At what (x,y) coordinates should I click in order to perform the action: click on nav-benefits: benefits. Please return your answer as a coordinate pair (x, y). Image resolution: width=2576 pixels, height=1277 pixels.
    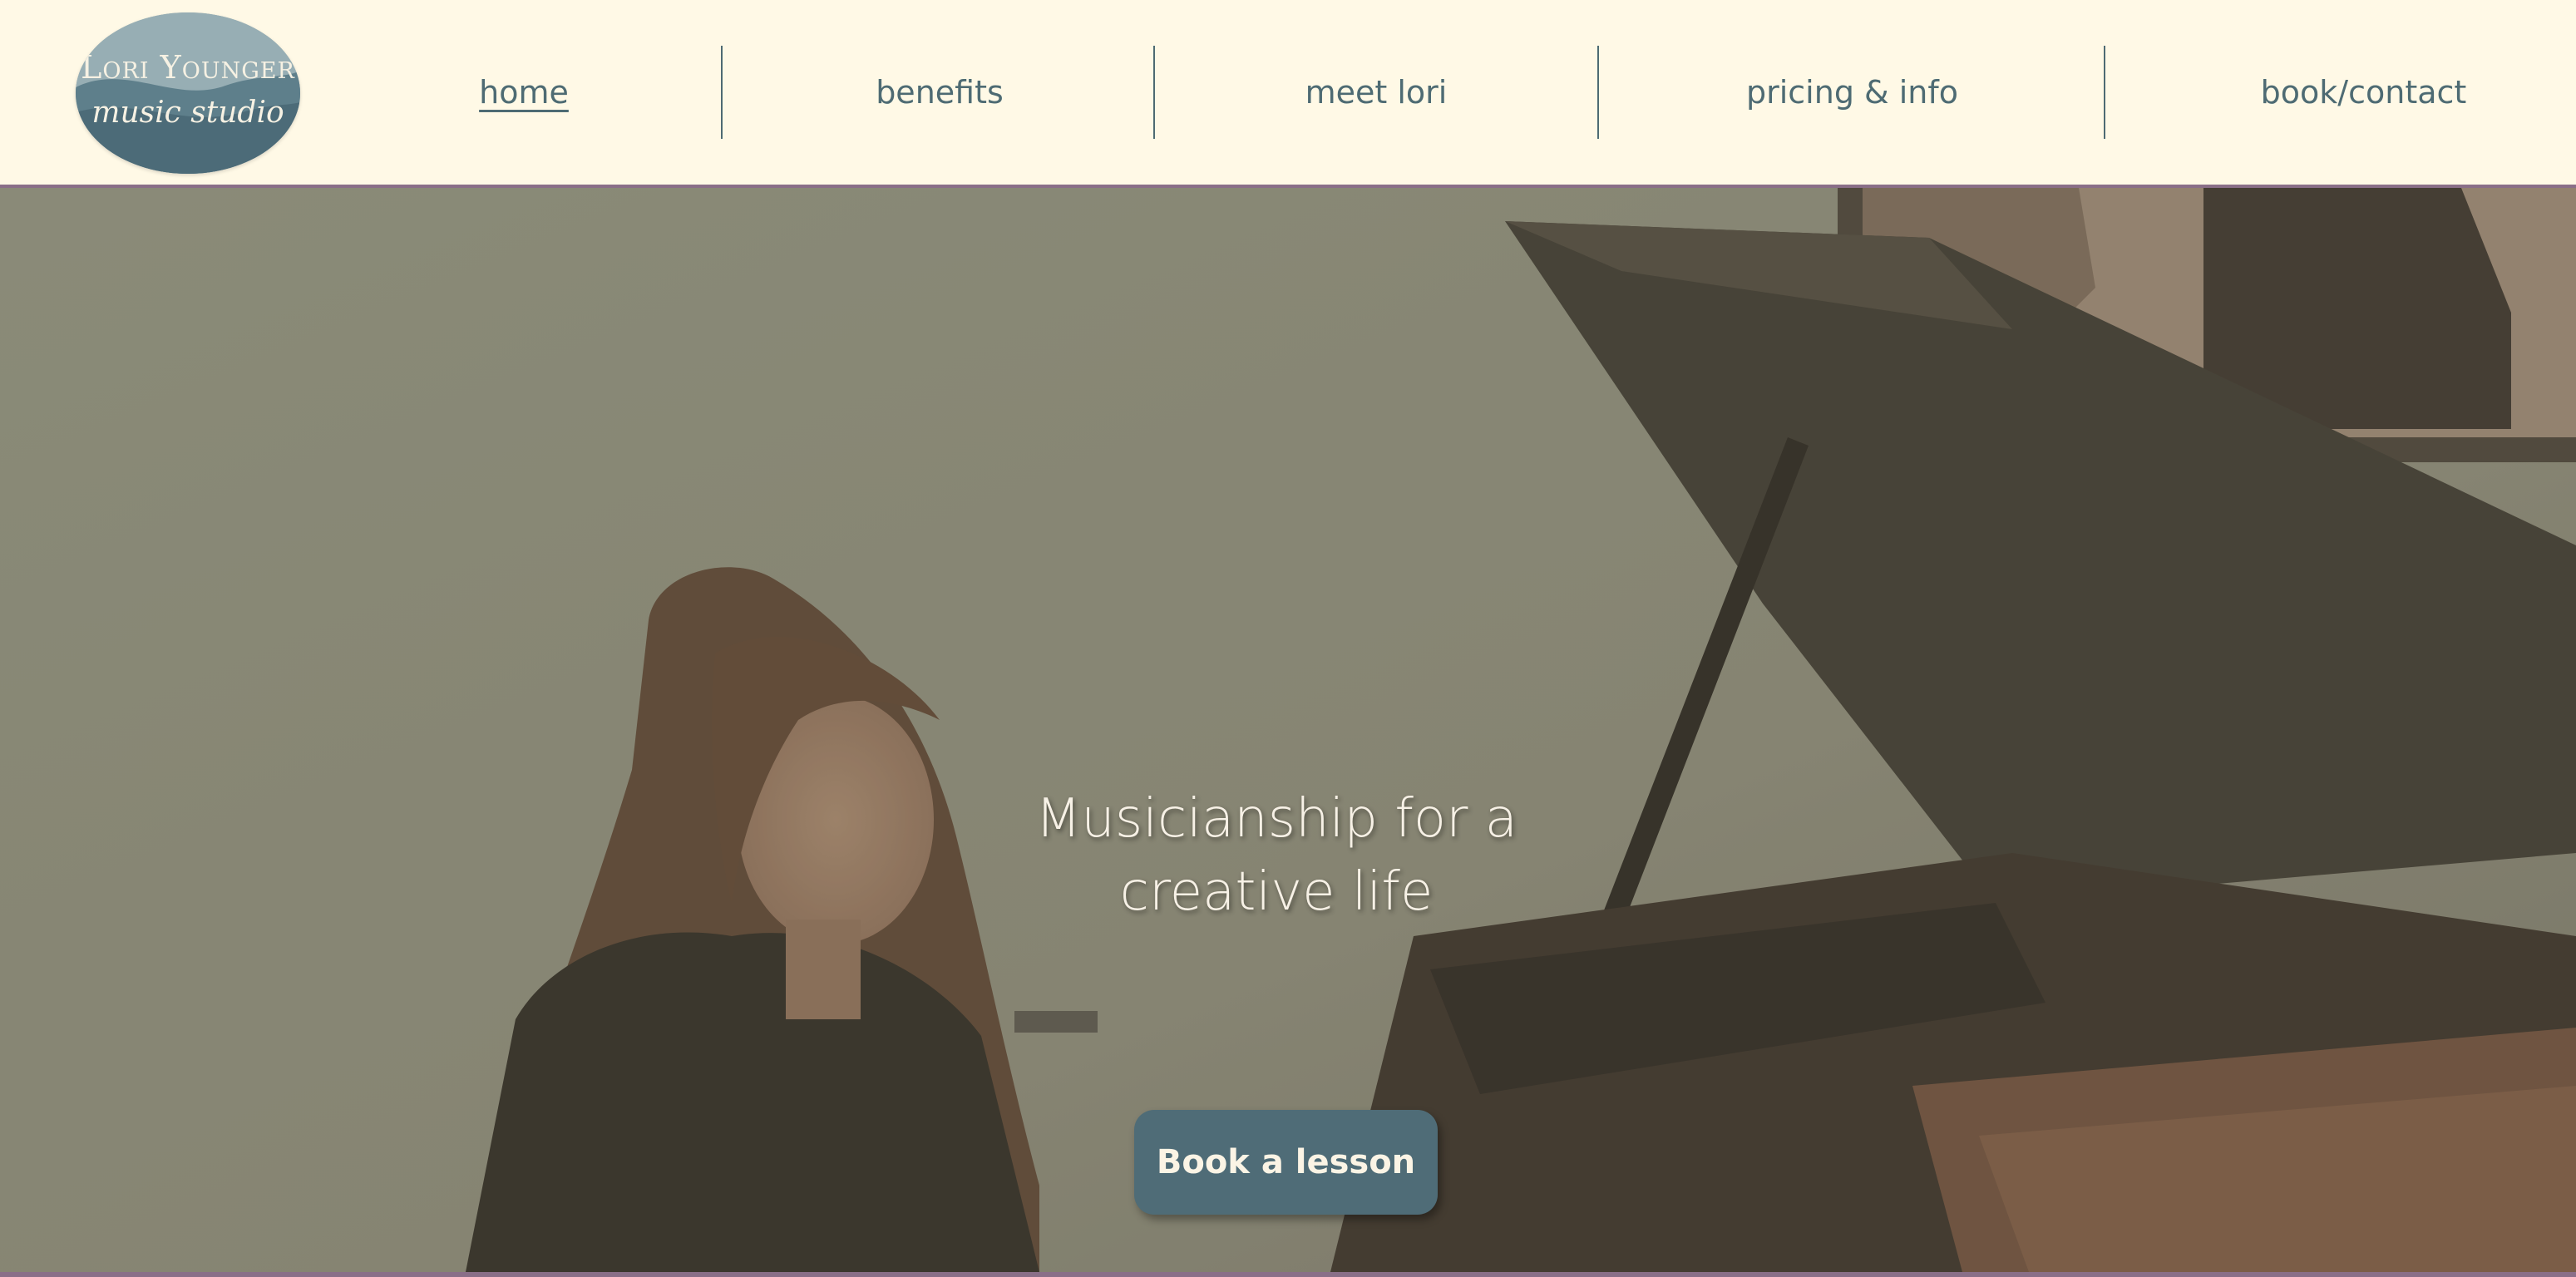
    Looking at the image, I should click on (939, 93).